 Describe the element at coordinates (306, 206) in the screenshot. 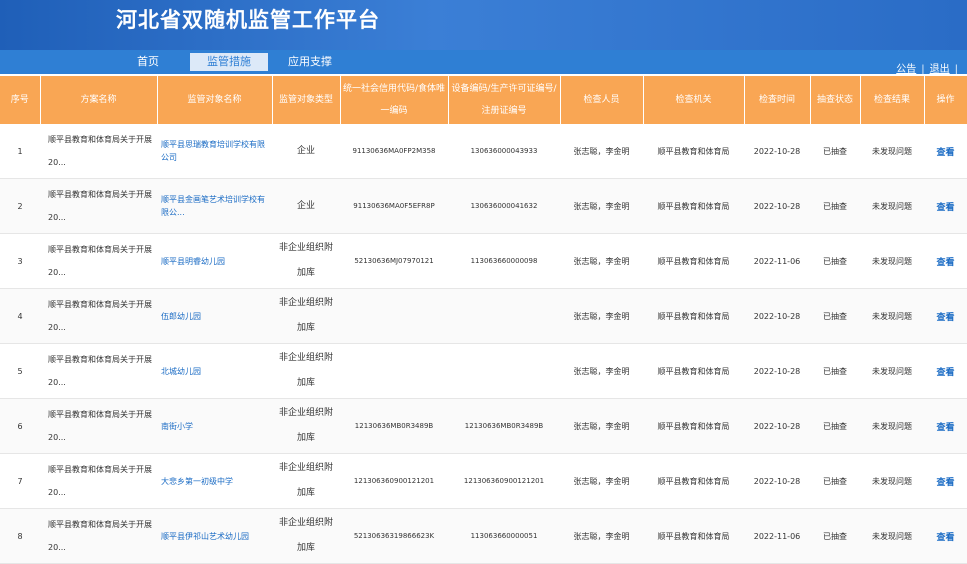

I see `target-type: 企业` at that location.